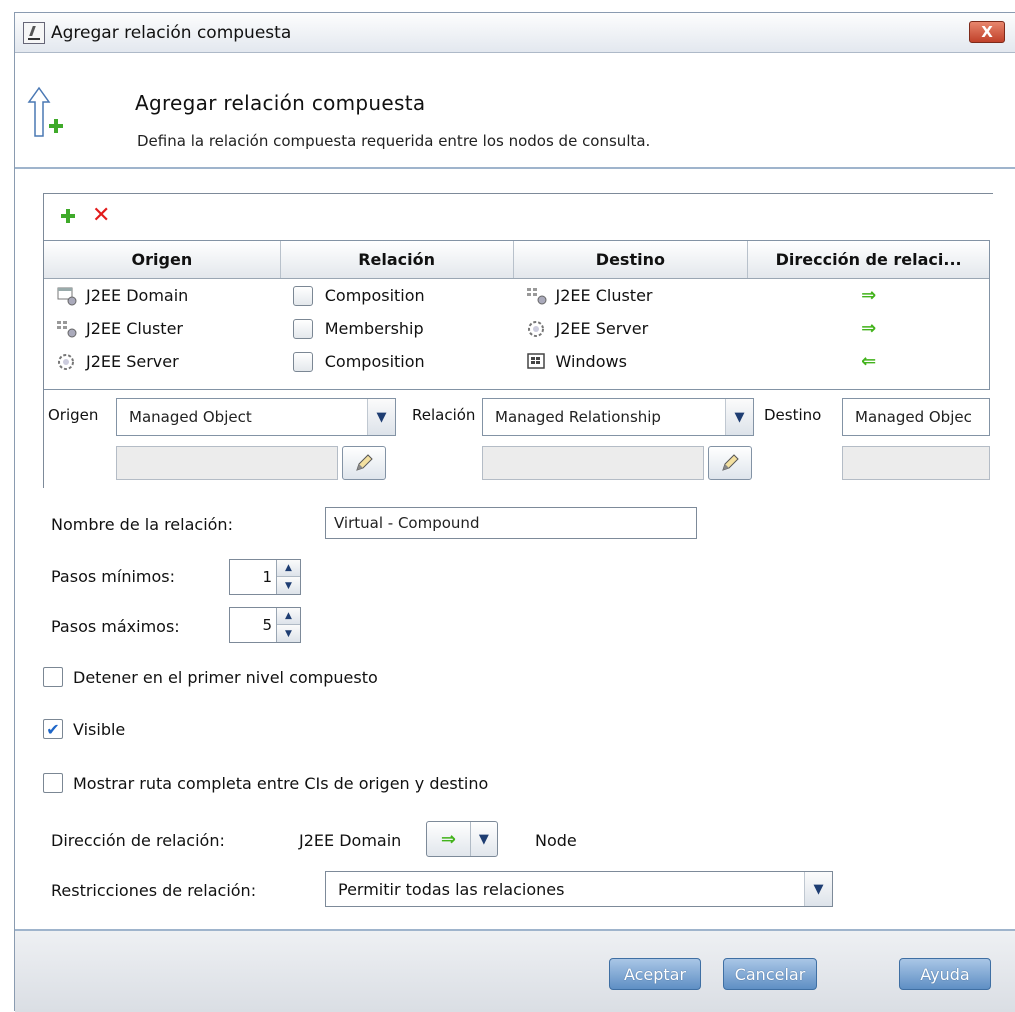 Image resolution: width=1015 pixels, height=1012 pixels. What do you see at coordinates (162, 259) in the screenshot?
I see `column-header-origin: Origen` at bounding box center [162, 259].